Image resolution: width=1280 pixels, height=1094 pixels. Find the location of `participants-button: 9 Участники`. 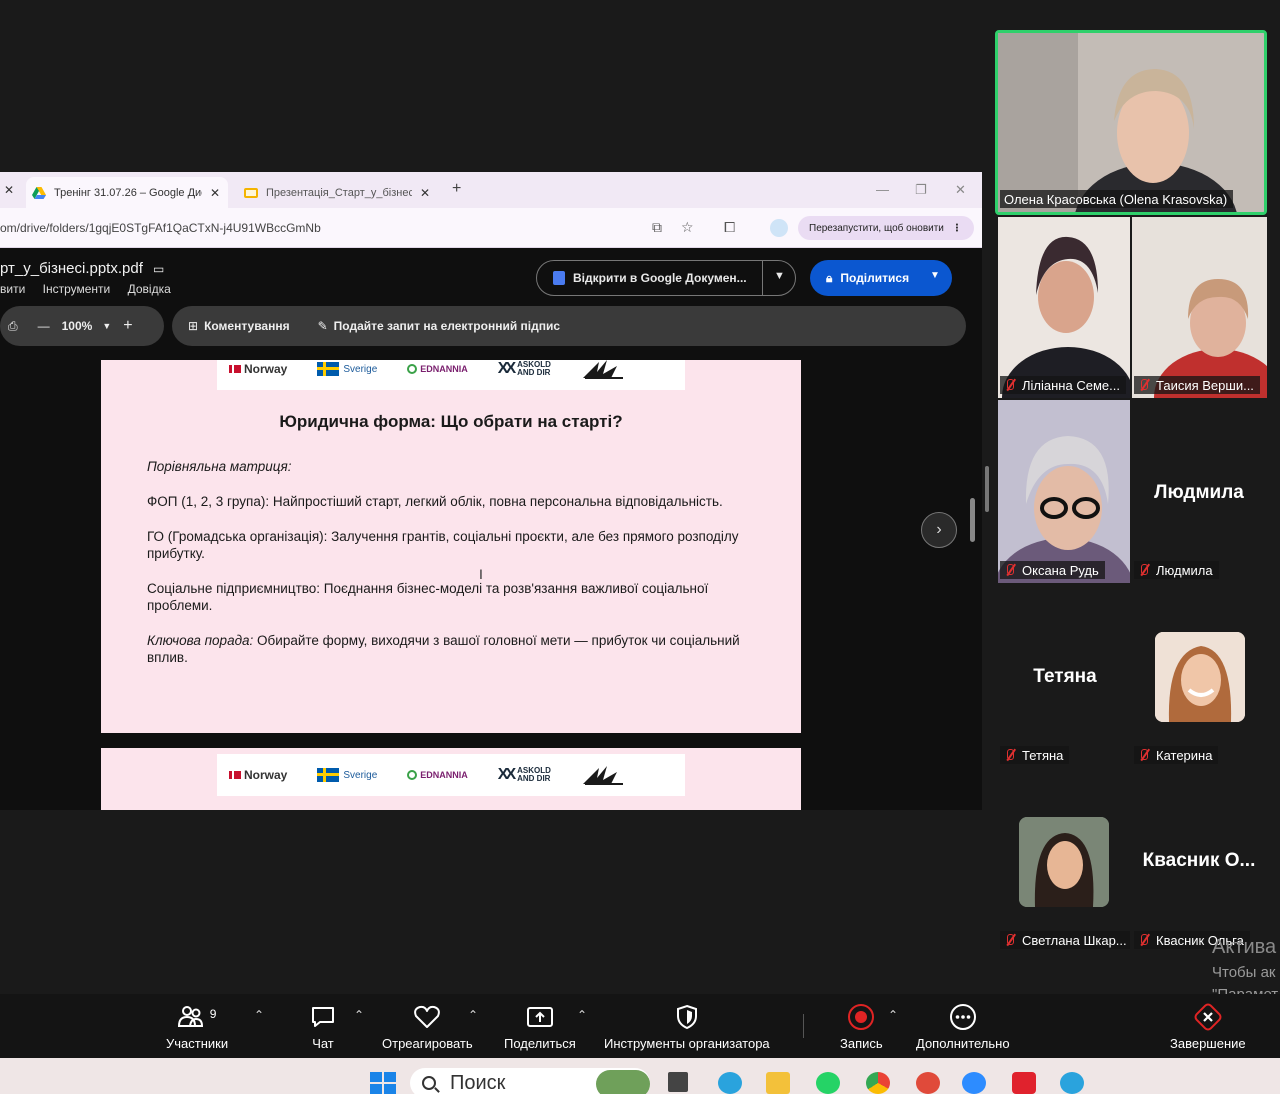

participants-button: 9 Участники is located at coordinates (197, 1026).